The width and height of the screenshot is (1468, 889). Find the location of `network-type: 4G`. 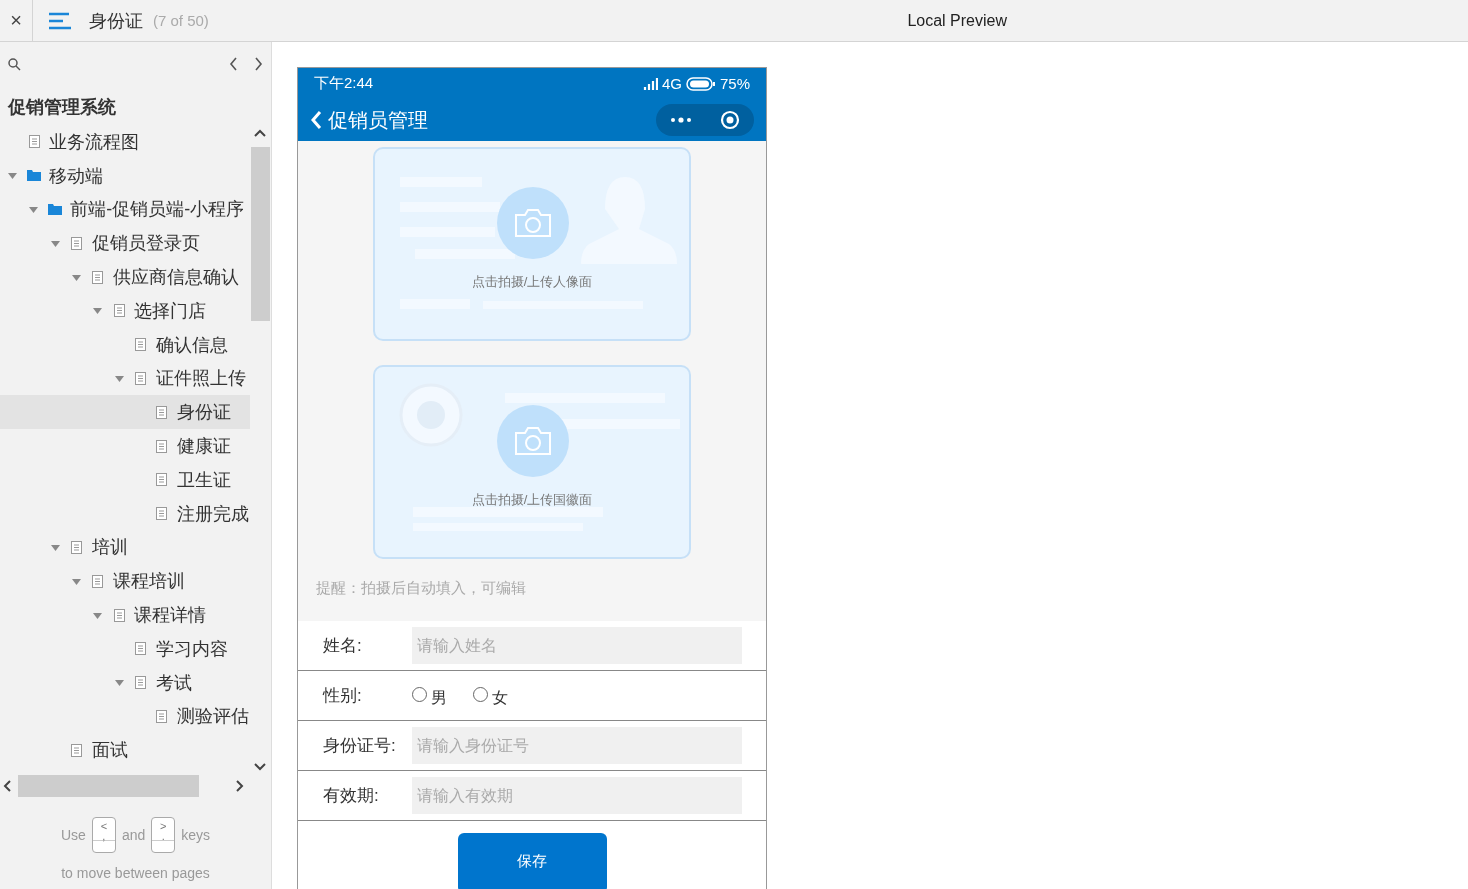

network-type: 4G is located at coordinates (671, 83).